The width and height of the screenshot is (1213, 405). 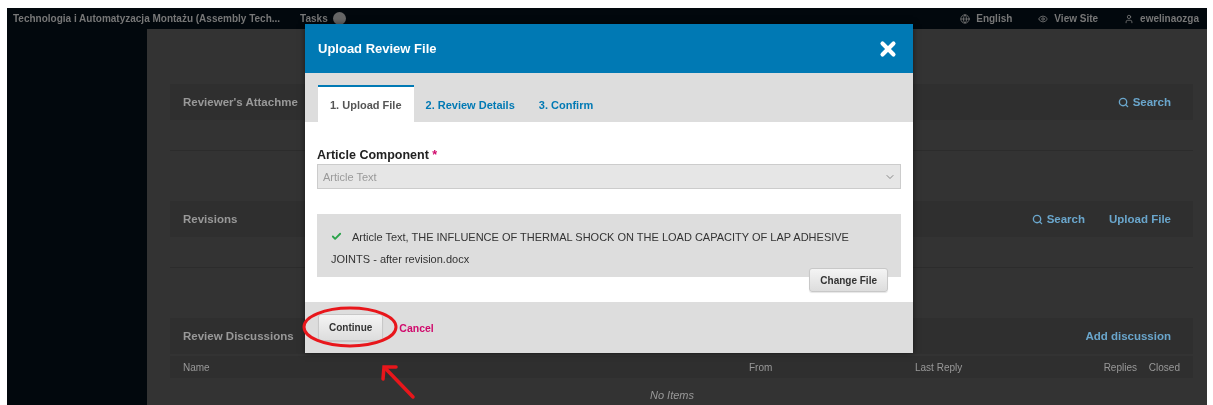 I want to click on uploaded-file-name: Article Text, THE INFLUENCE OF THERMAL SHOCK ON THE LOAD CAPACITY OF LAP ADHESIVE JOINTS - after revision.docx, so click(x=590, y=248).